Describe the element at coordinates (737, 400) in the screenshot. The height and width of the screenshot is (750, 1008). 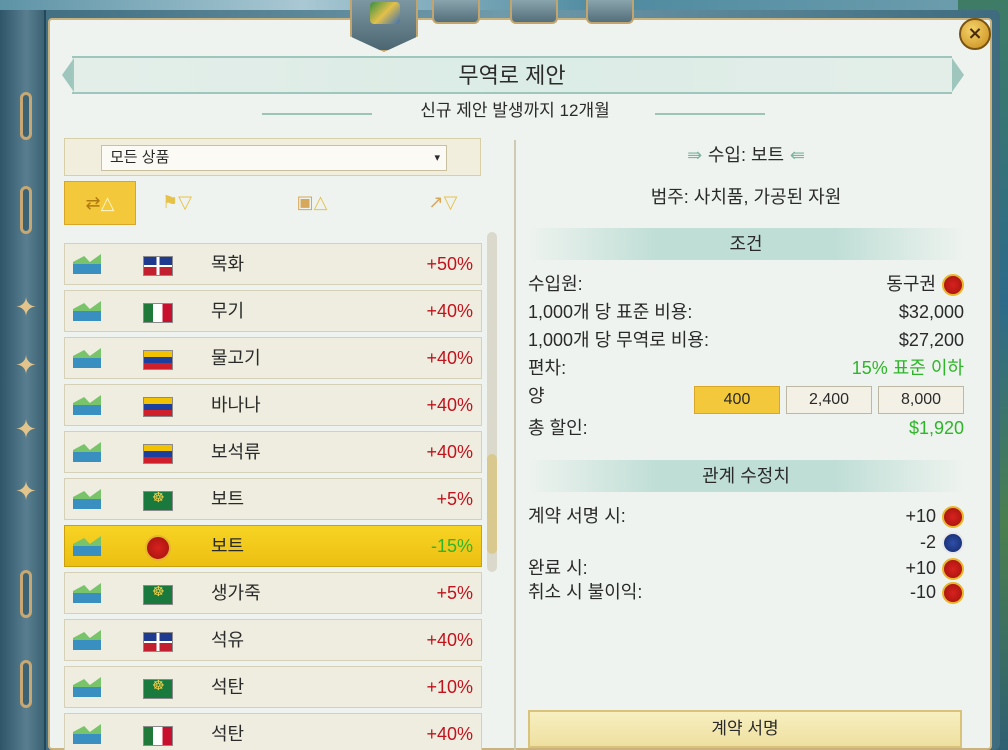
I see `quantity-option-400: 400` at that location.